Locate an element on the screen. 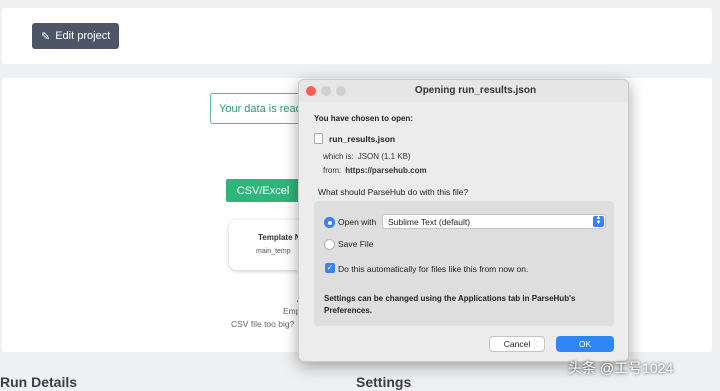 Image resolution: width=720 pixels, height=391 pixels. csv-excel-button: CSV/Excel is located at coordinates (263, 190).